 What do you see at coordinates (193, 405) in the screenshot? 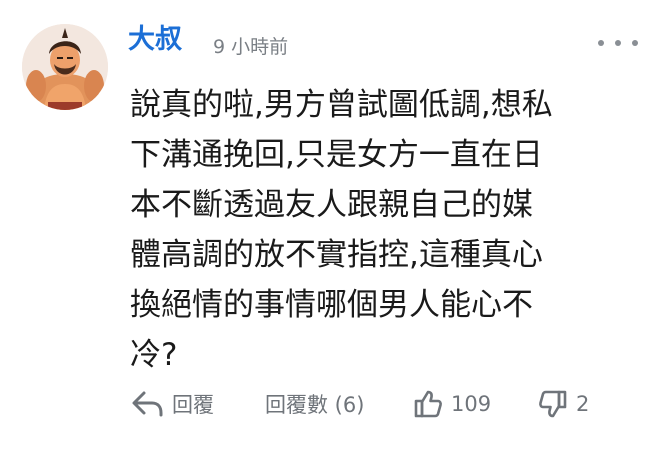
I see `reply-label: 回覆` at bounding box center [193, 405].